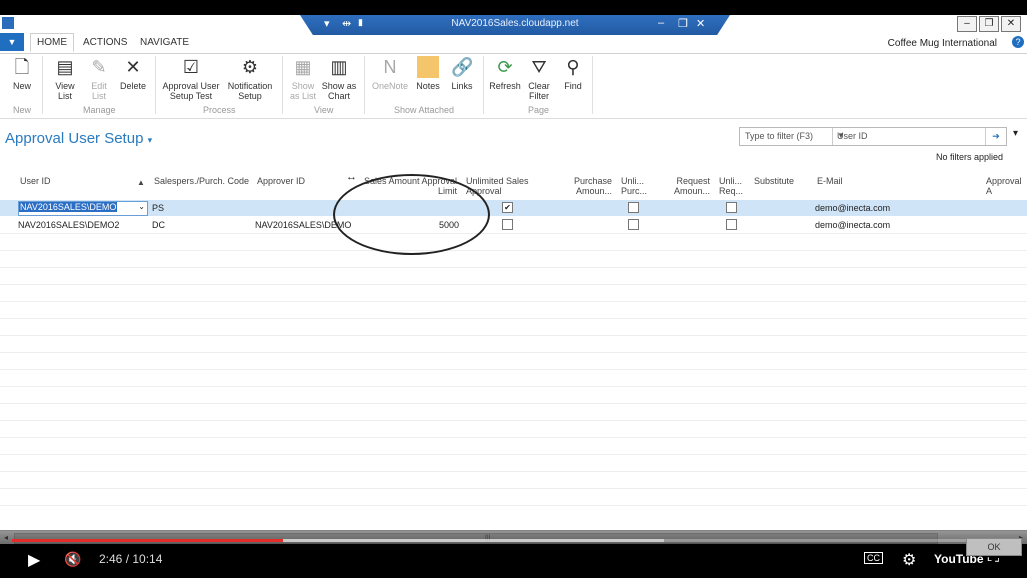  What do you see at coordinates (191, 78) in the screenshot?
I see `approval-user-setup-test-button: ☑ Approval User Setup Test` at bounding box center [191, 78].